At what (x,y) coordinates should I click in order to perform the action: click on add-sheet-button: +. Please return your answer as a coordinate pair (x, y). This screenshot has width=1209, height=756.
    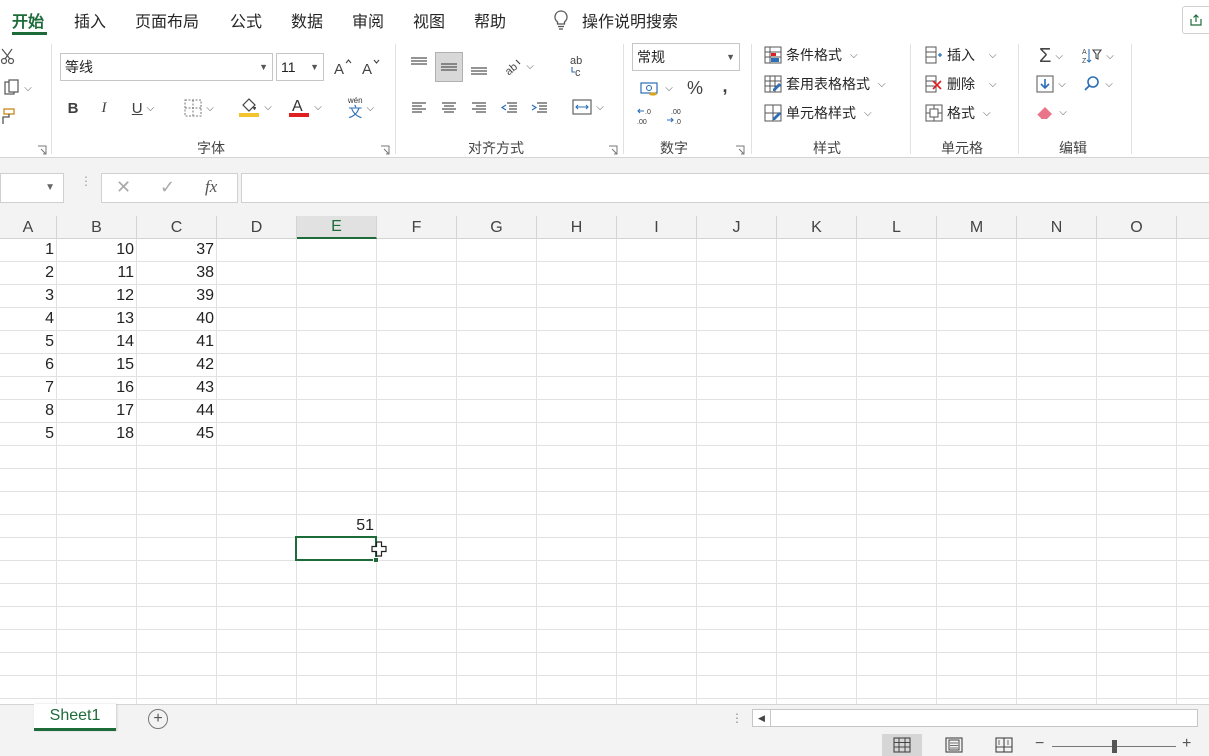
    Looking at the image, I should click on (158, 719).